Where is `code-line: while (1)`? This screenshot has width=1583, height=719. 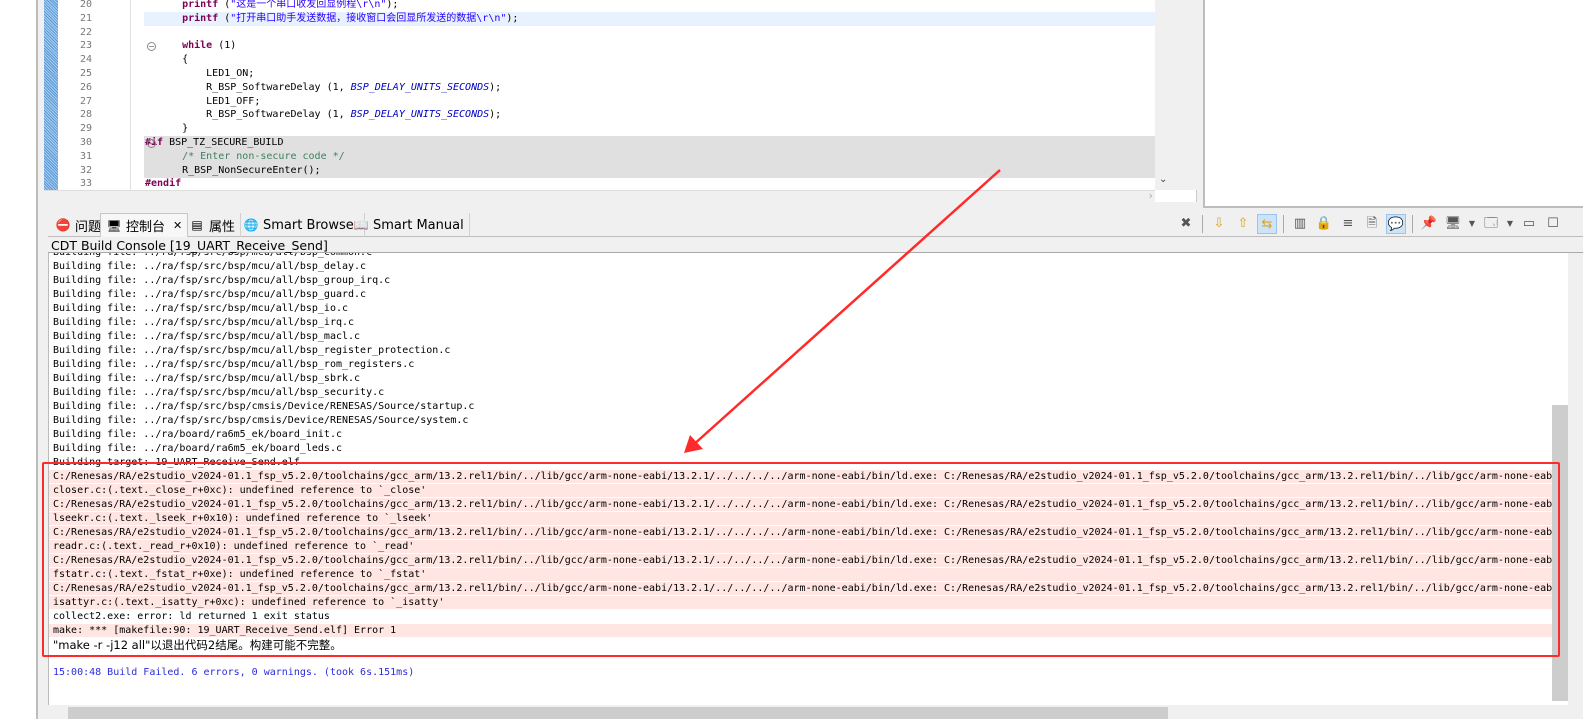
code-line: while (1) is located at coordinates (649, 46).